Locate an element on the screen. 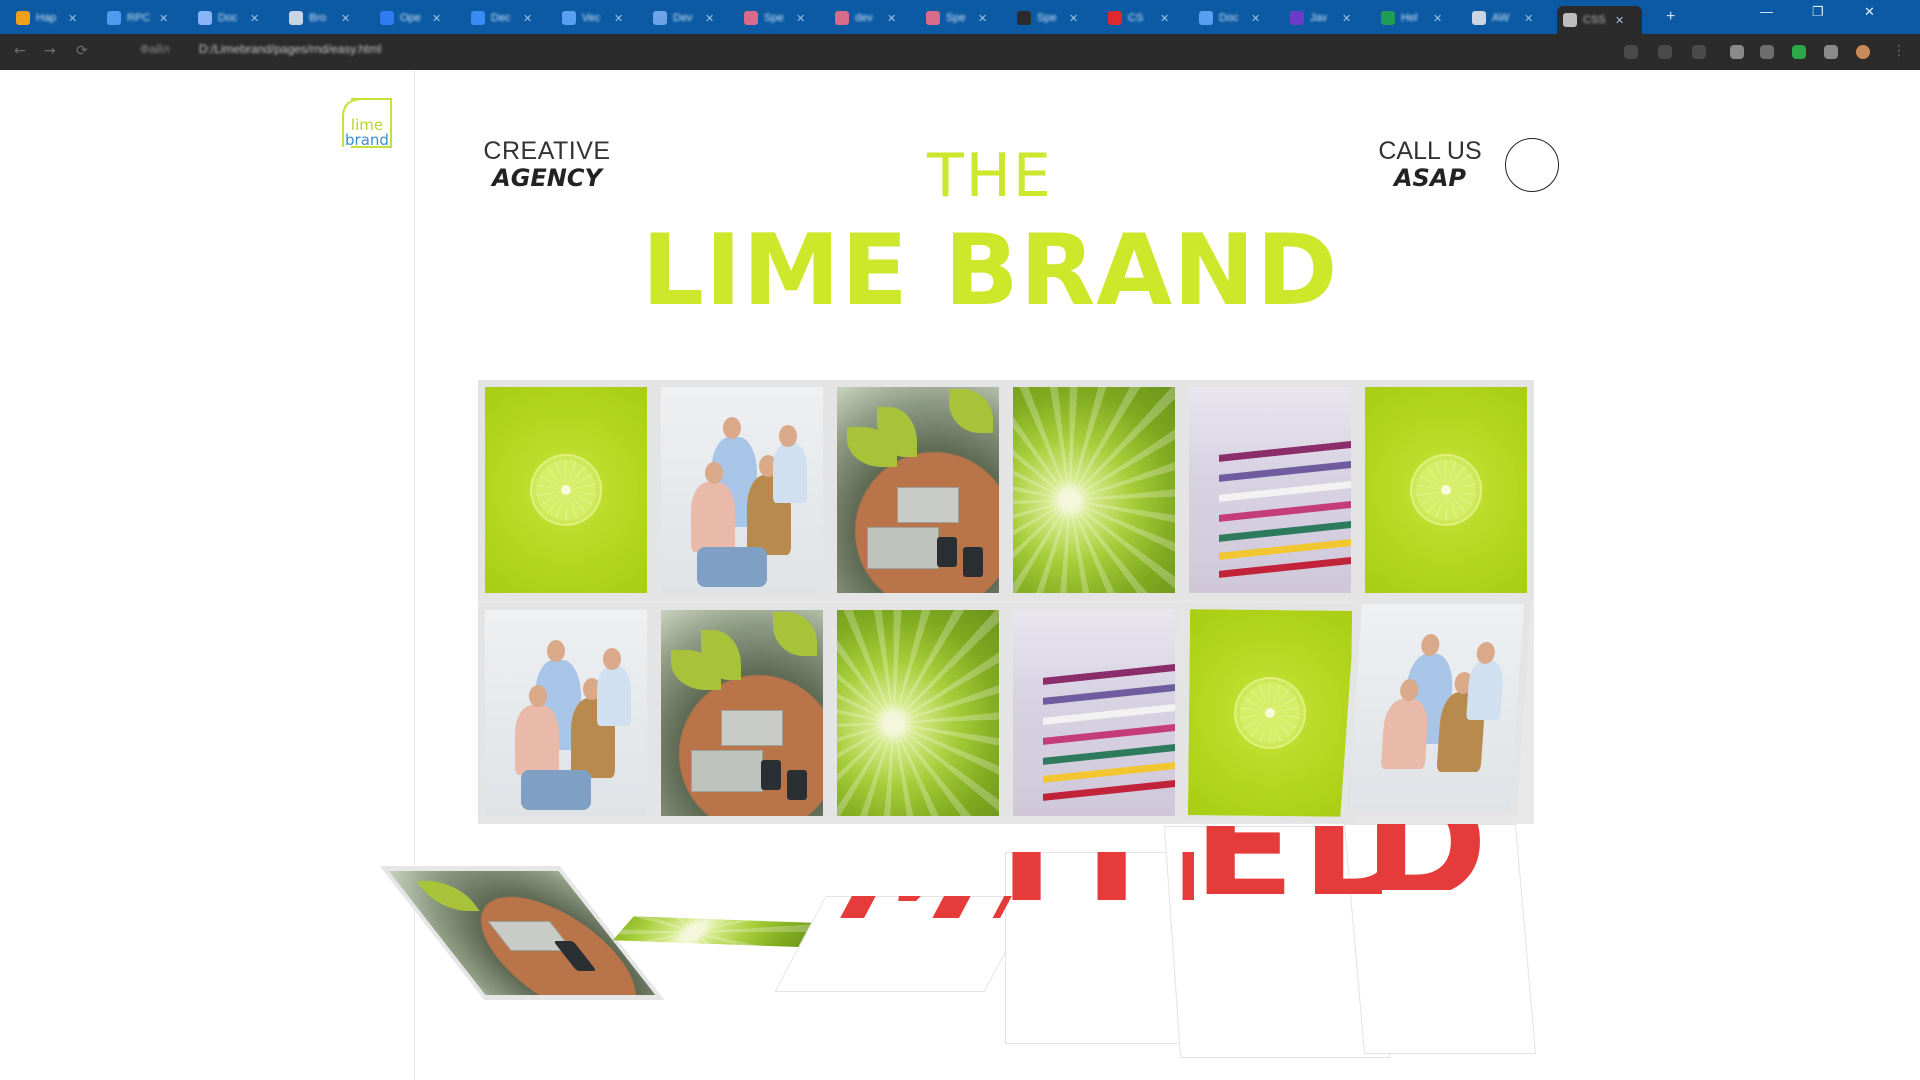 Image resolution: width=1920 pixels, height=1080 pixels. reload-button: ⟳ is located at coordinates (82, 51).